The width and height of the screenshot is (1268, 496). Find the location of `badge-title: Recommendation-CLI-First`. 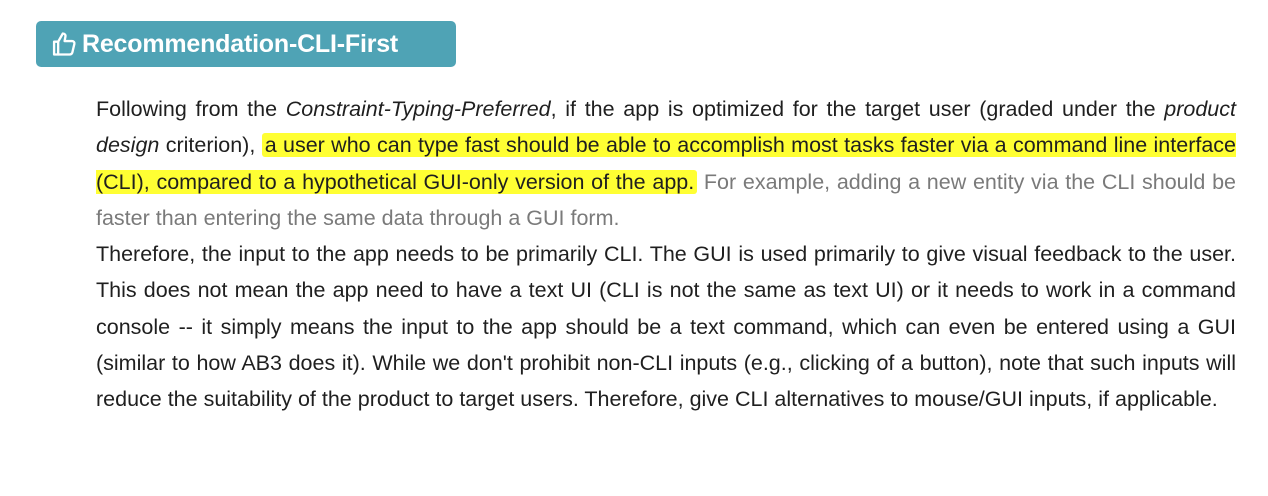

badge-title: Recommendation-CLI-First is located at coordinates (240, 43).